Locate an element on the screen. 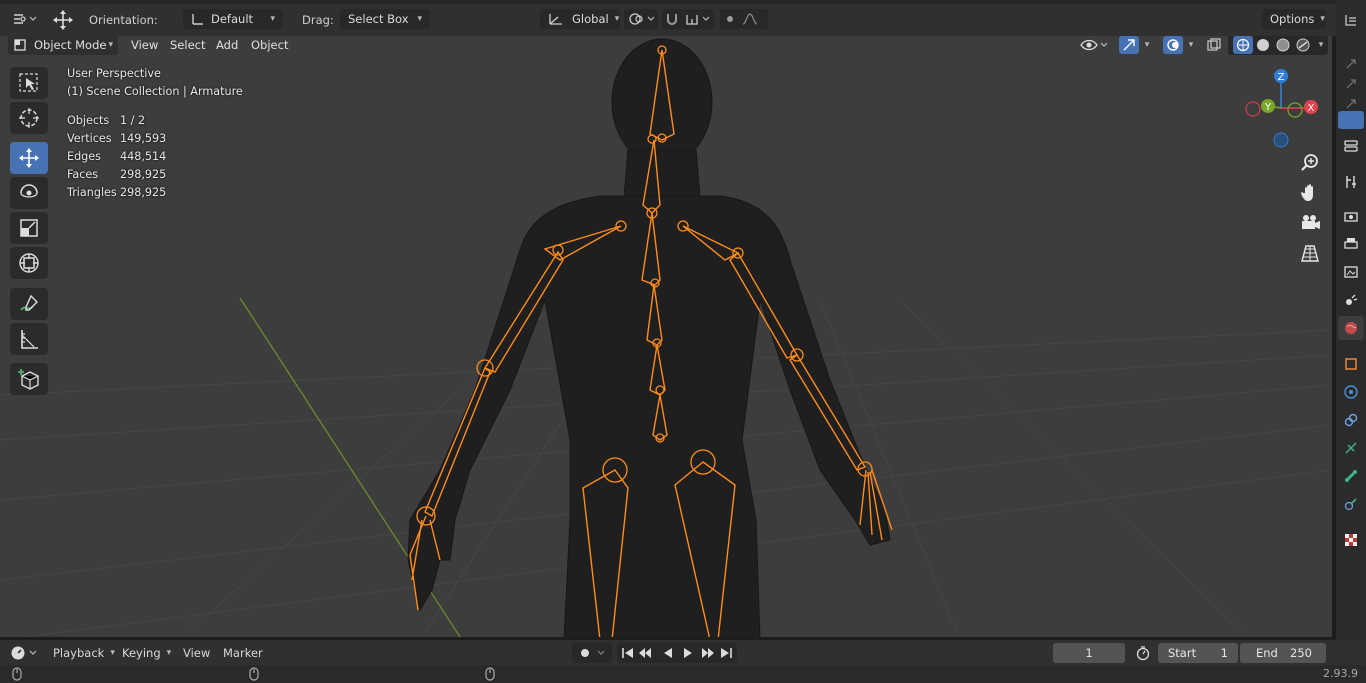 The height and width of the screenshot is (683, 1366). start-frame-field: Start 1 is located at coordinates (1198, 653).